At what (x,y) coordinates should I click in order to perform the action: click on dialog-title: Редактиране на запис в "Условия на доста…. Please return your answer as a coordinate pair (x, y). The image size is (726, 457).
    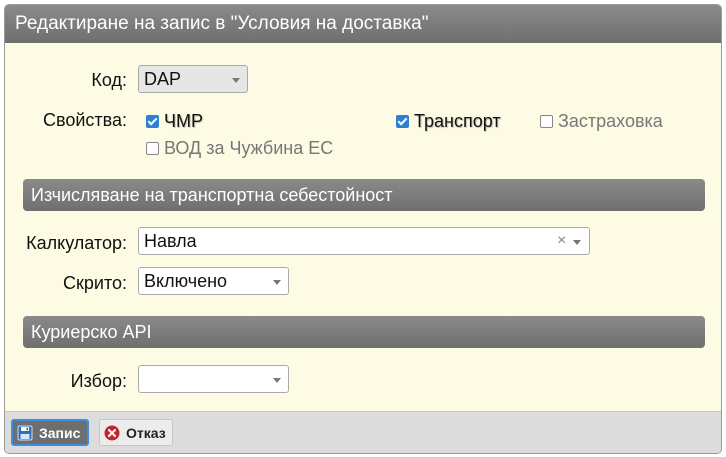
    Looking at the image, I should click on (363, 24).